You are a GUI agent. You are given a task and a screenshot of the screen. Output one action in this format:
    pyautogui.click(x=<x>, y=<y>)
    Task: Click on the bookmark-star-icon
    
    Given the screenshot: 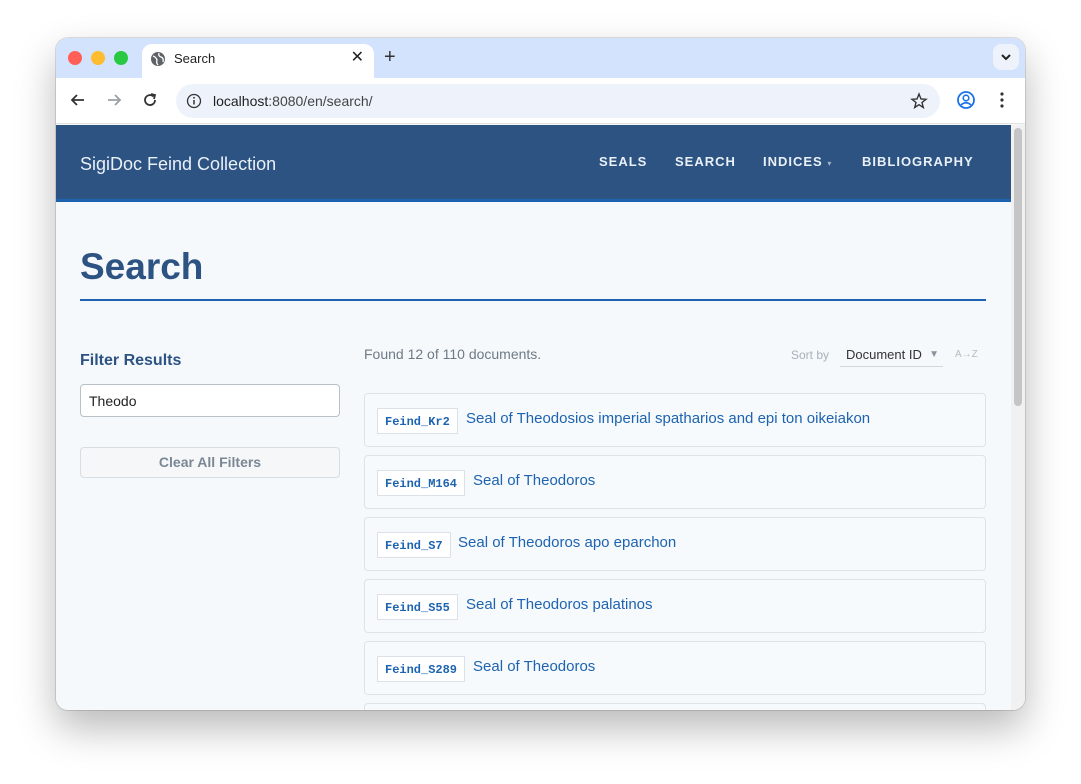 What is the action you would take?
    pyautogui.click(x=919, y=101)
    